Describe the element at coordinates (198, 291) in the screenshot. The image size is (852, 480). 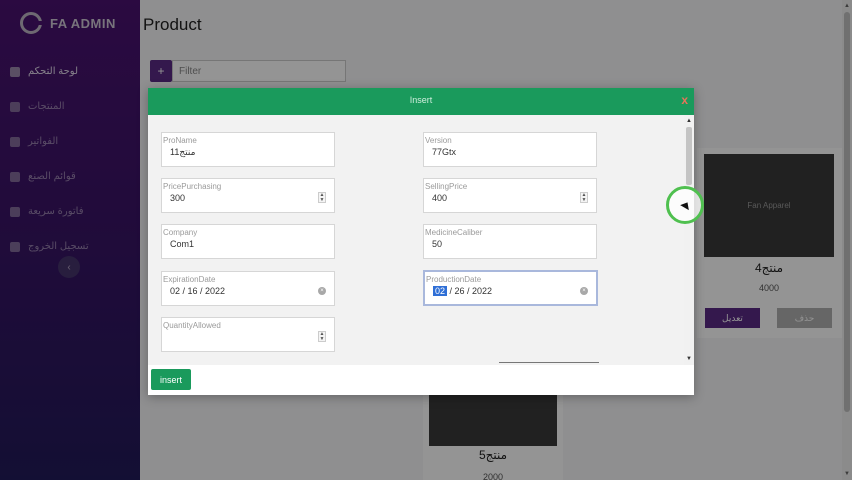
I see `field-value: 02 / 16 / 2022` at that location.